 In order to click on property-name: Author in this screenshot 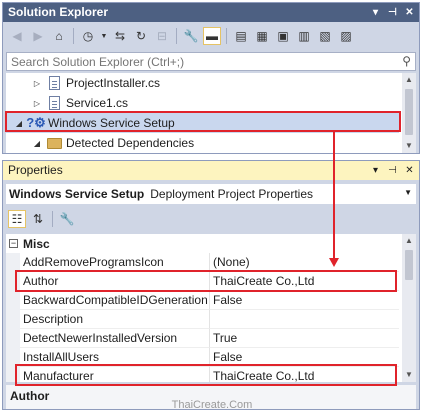, I will do `click(115, 281)`.